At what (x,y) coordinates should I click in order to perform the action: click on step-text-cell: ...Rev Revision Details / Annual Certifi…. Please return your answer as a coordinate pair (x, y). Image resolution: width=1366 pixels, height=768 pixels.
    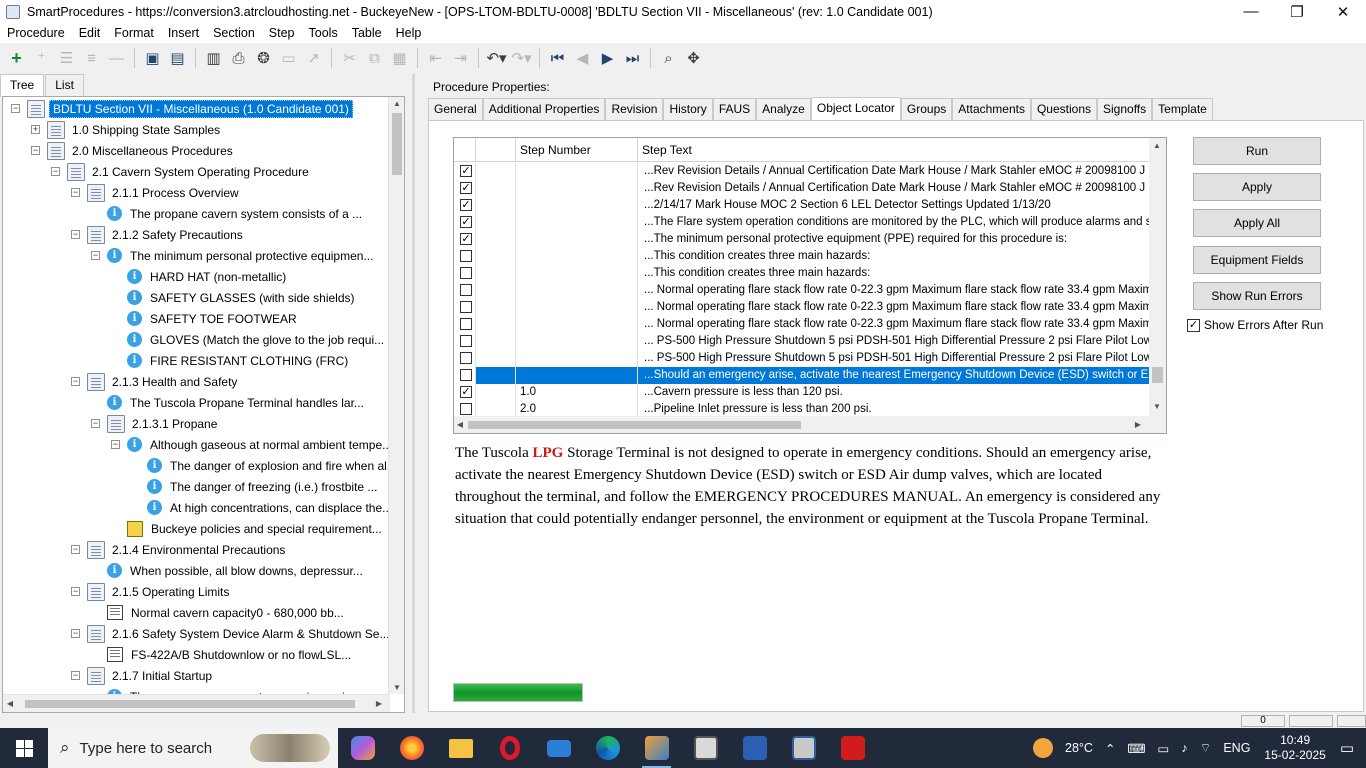
    Looking at the image, I should click on (894, 188).